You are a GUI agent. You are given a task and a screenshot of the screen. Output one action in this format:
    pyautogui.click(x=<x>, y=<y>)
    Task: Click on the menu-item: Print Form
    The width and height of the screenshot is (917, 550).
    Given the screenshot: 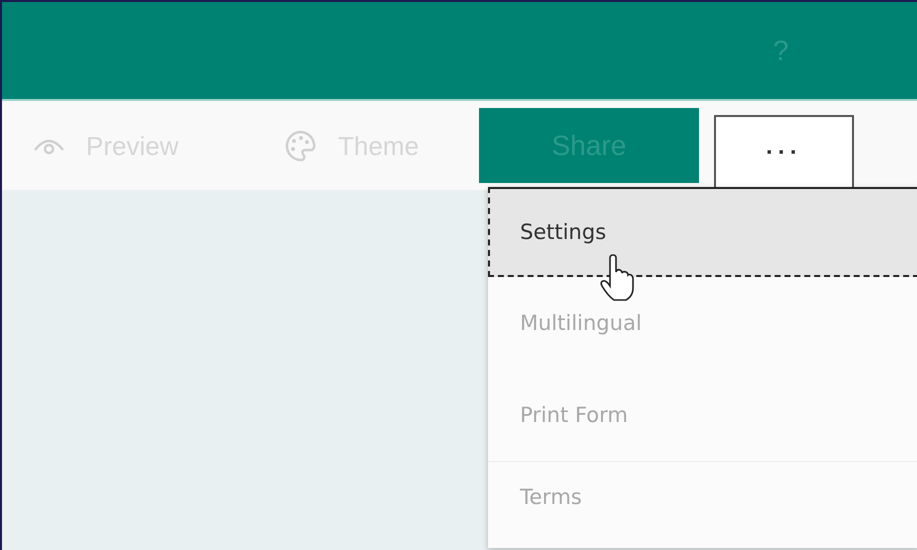 What is the action you would take?
    pyautogui.click(x=702, y=415)
    